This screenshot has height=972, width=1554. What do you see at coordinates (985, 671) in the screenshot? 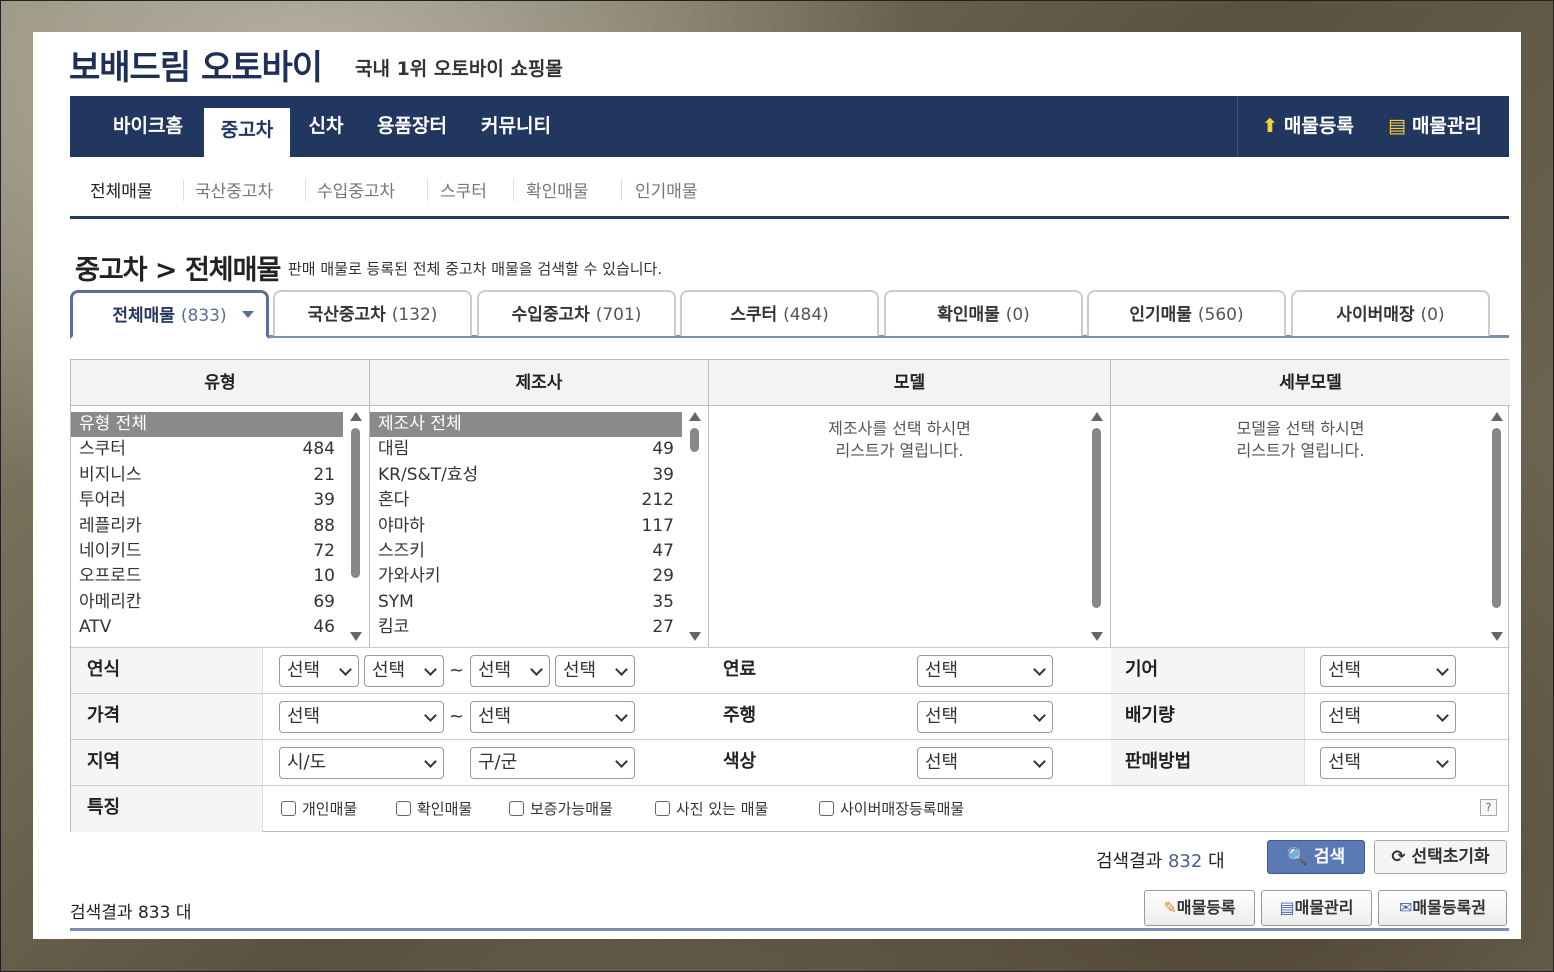
I see `fuel-select: 선택` at bounding box center [985, 671].